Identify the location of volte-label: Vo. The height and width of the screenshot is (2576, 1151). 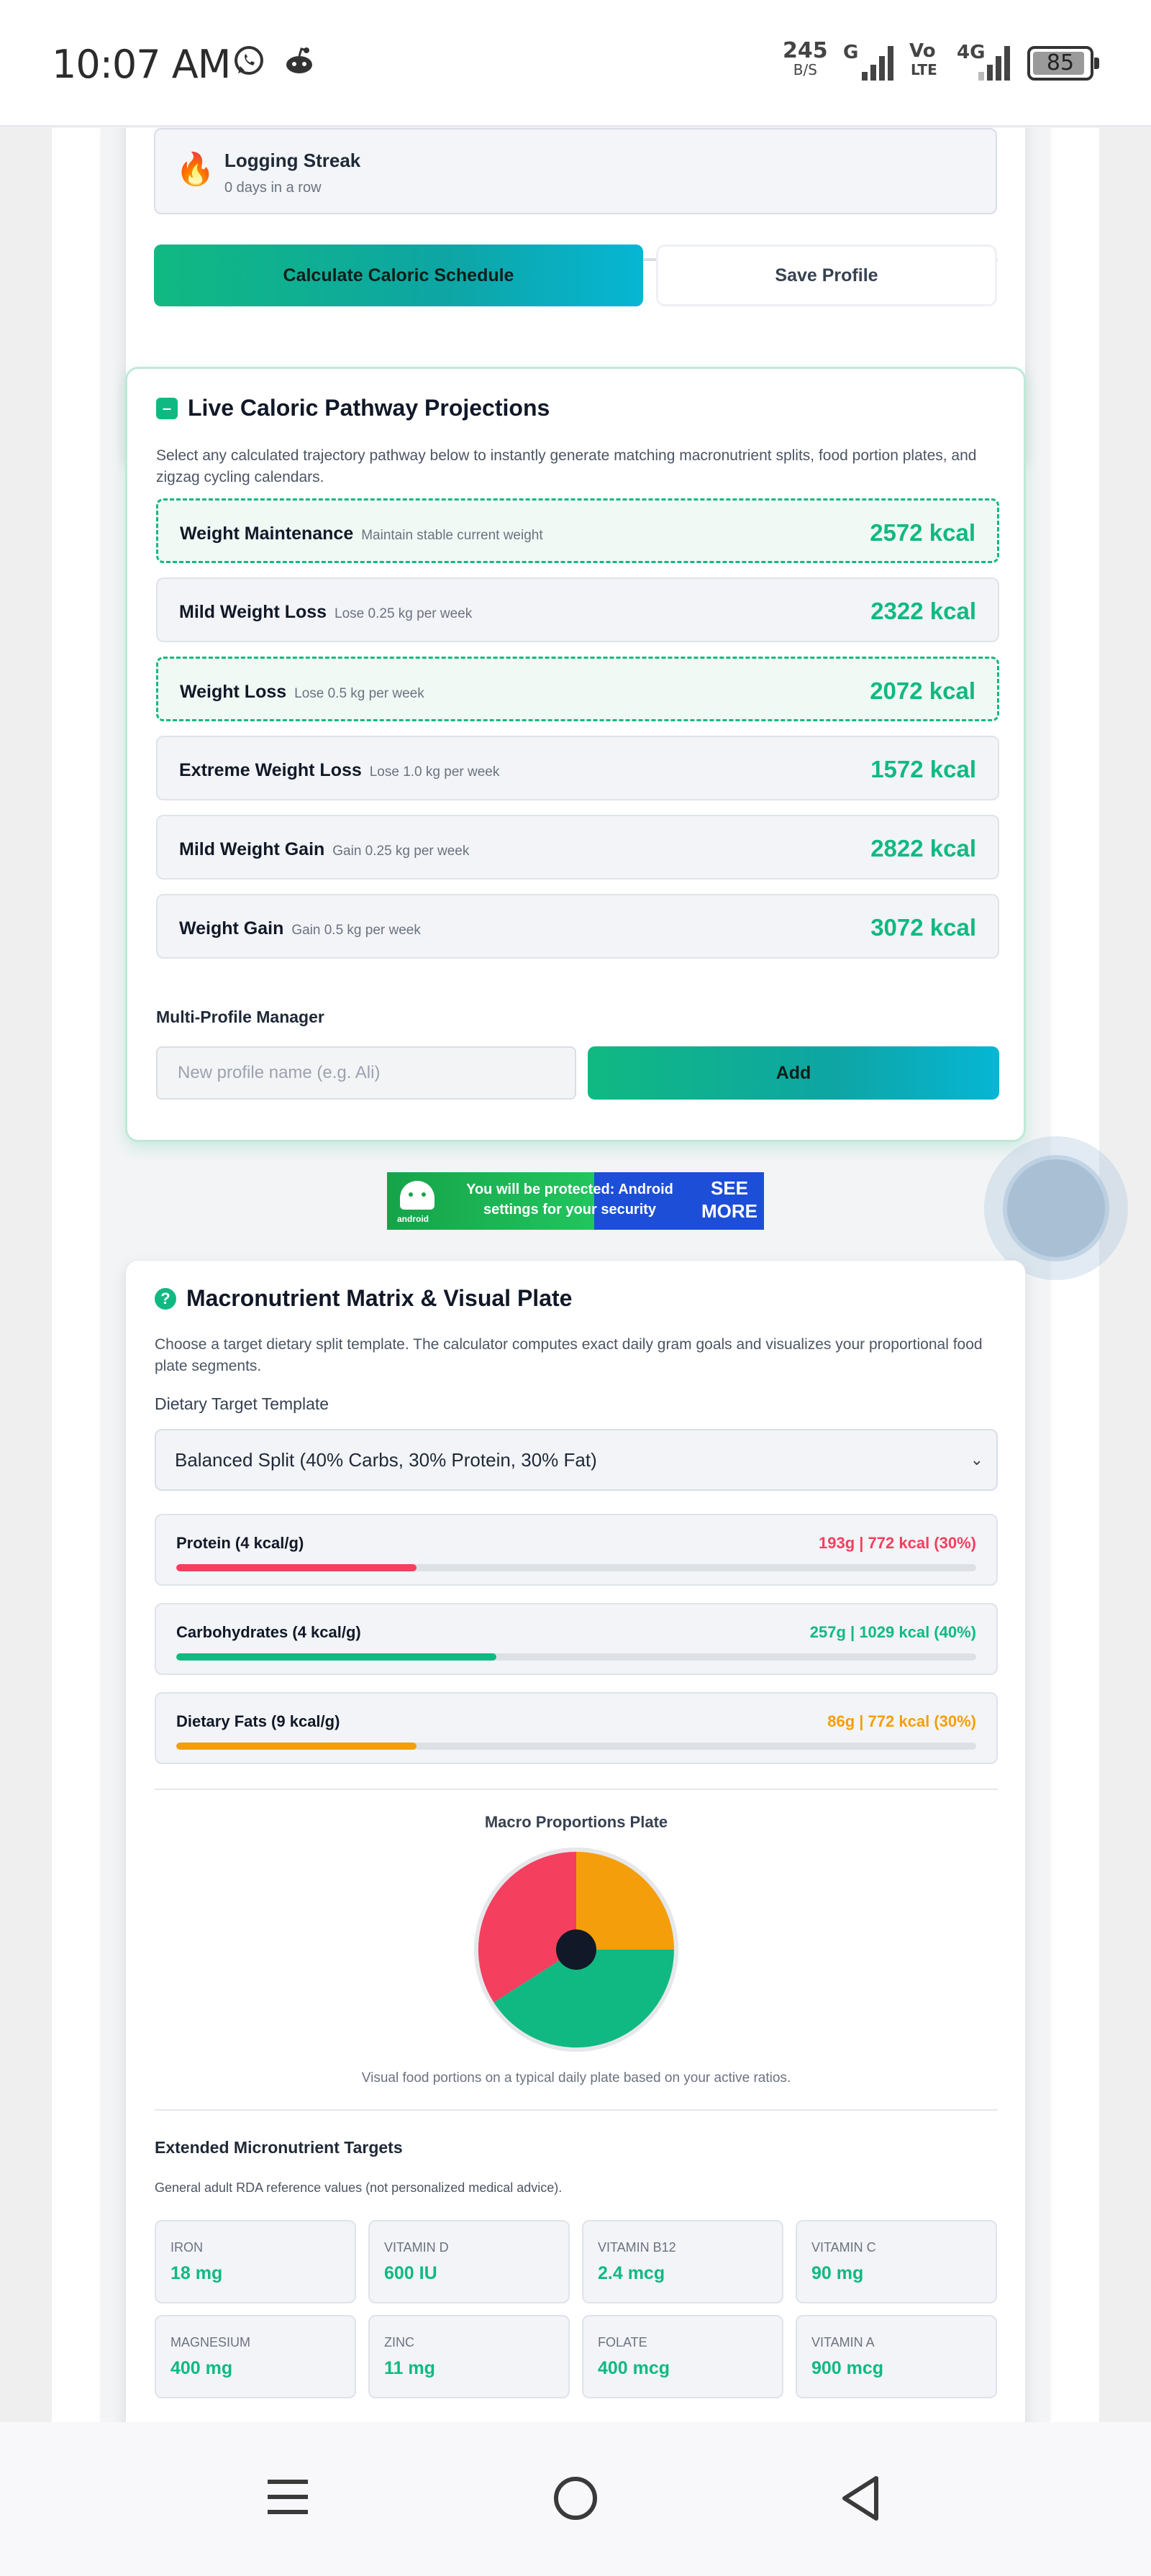
(922, 51).